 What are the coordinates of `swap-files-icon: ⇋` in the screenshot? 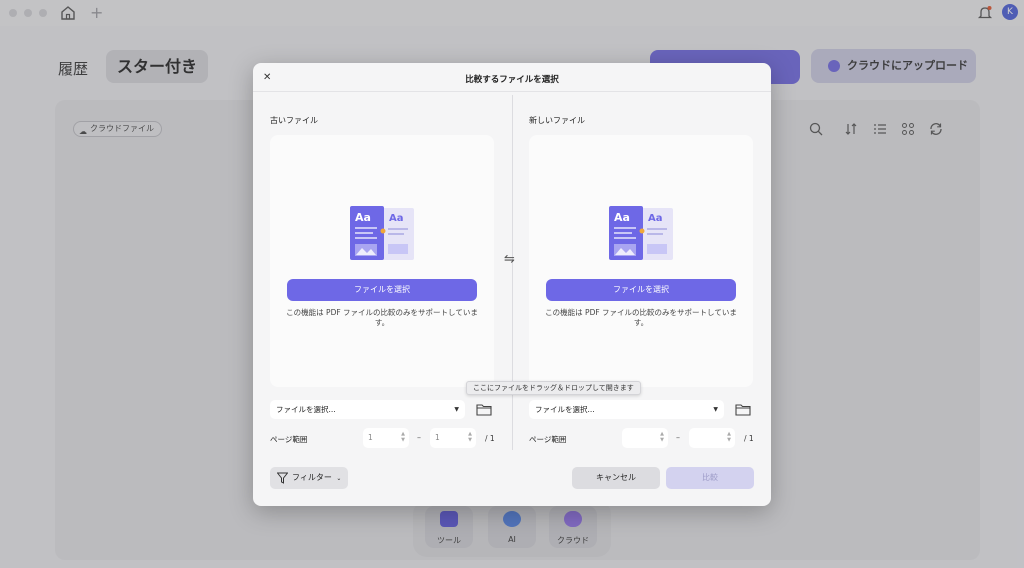 It's located at (509, 259).